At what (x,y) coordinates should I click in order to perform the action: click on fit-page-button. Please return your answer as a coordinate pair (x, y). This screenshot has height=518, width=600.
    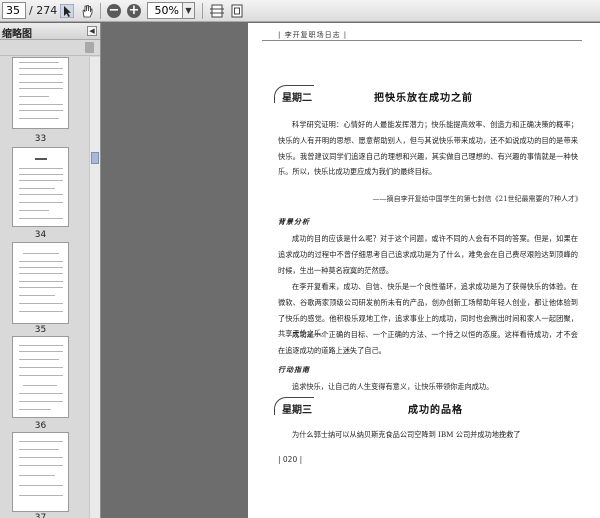
    Looking at the image, I should click on (237, 11).